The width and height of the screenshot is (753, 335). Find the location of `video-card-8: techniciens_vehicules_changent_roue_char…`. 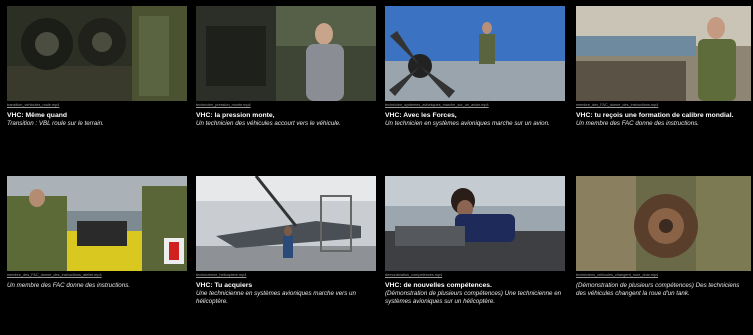

video-card-8: techniciens_vehicules_changent_roue_char… is located at coordinates (663, 236).